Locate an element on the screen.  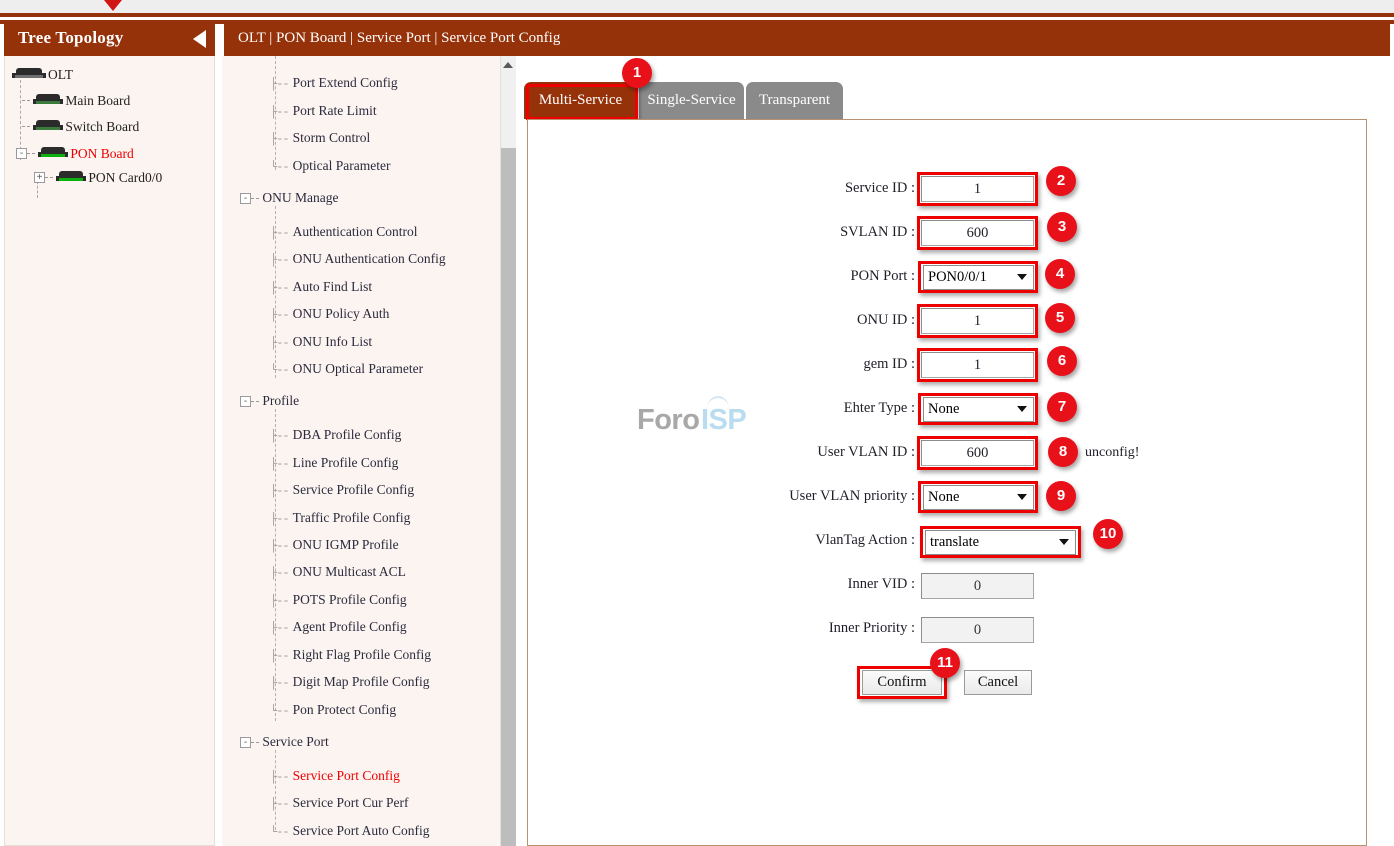
select-ehter-type: None is located at coordinates (978, 409).